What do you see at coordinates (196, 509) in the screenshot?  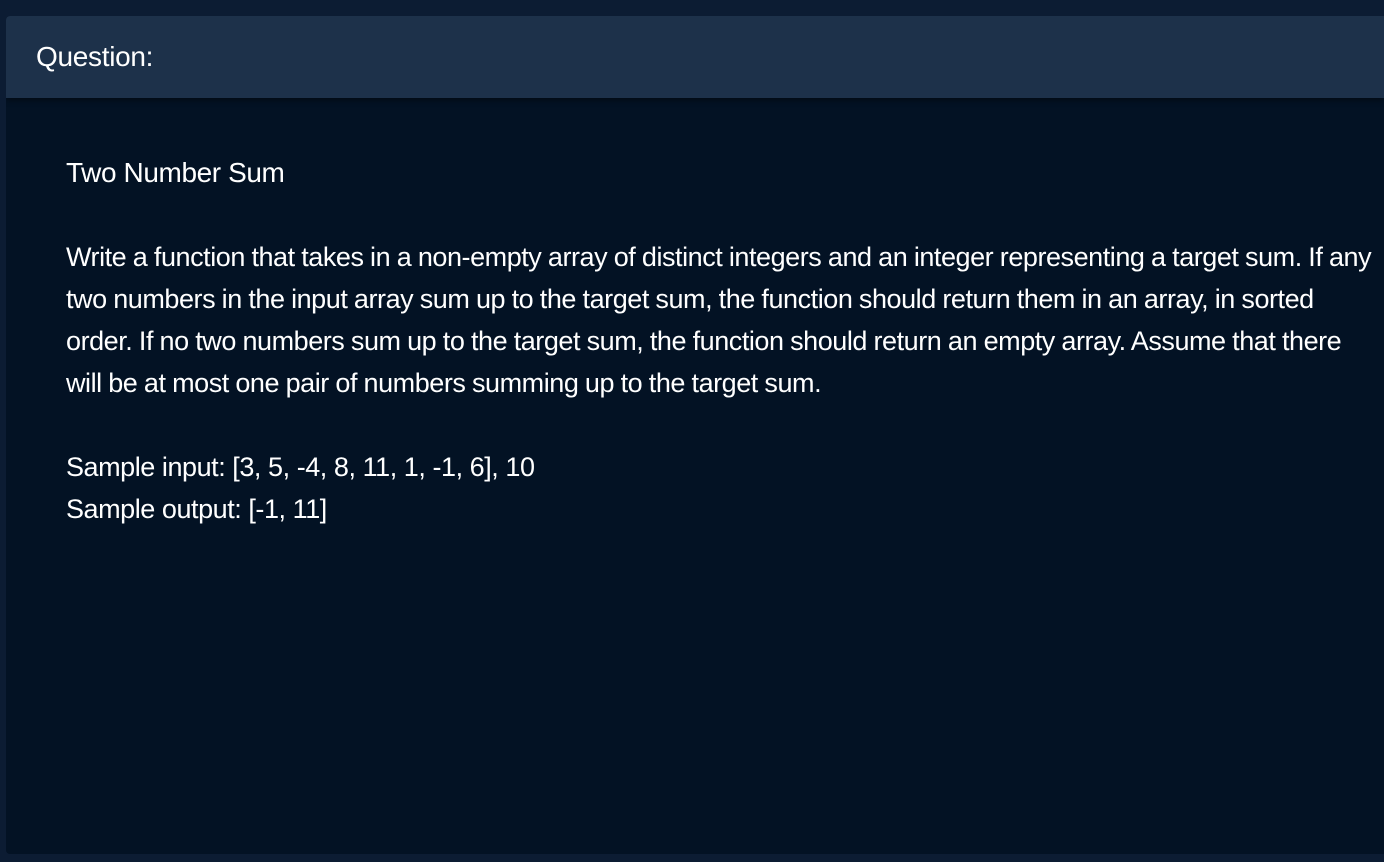 I see `sample-output: Sample output: [-1, 11]` at bounding box center [196, 509].